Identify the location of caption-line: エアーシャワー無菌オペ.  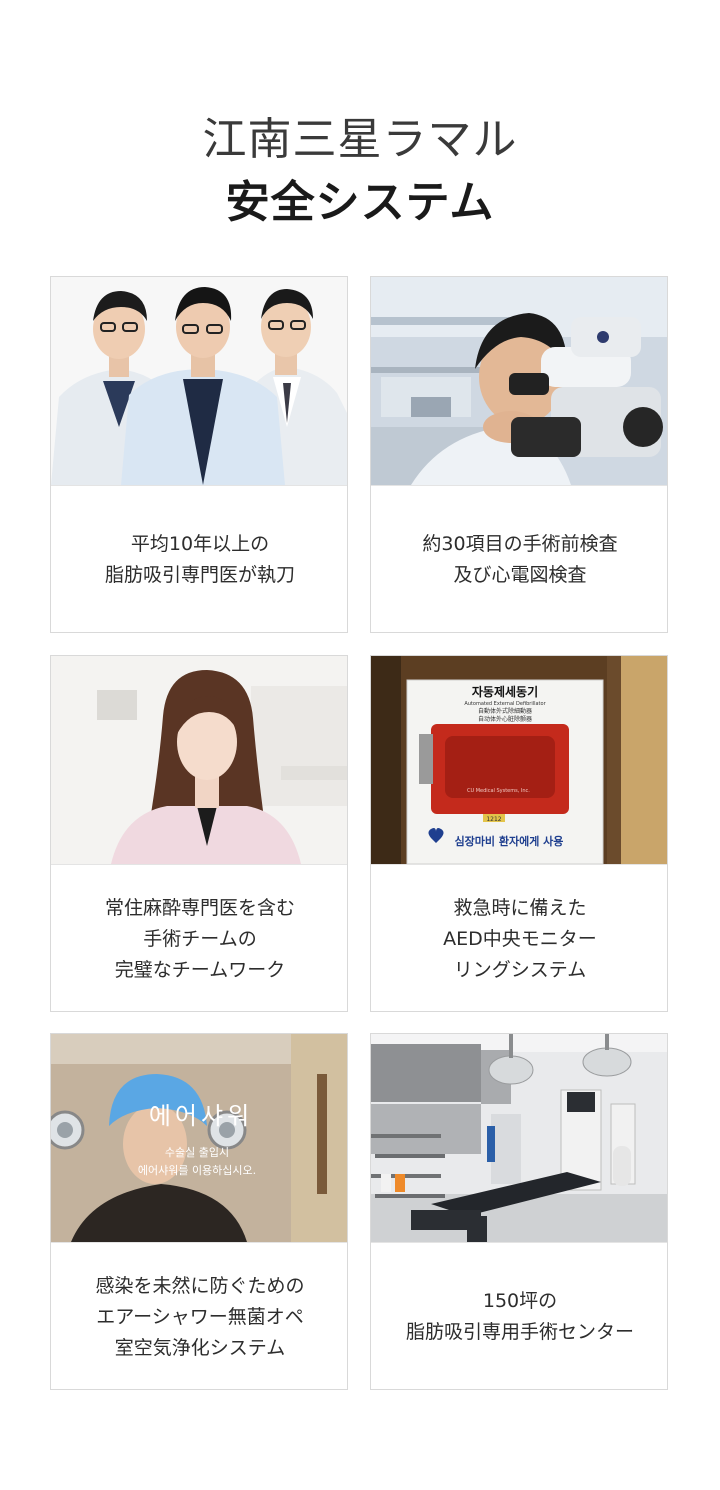
(200, 1316).